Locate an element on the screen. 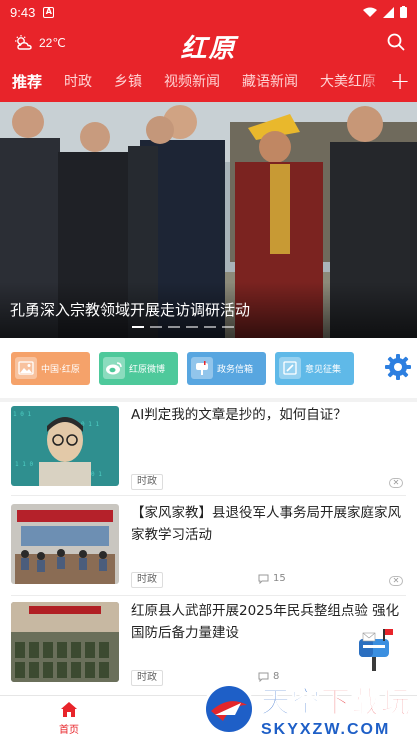  floating-mailbox-button is located at coordinates (375, 652).